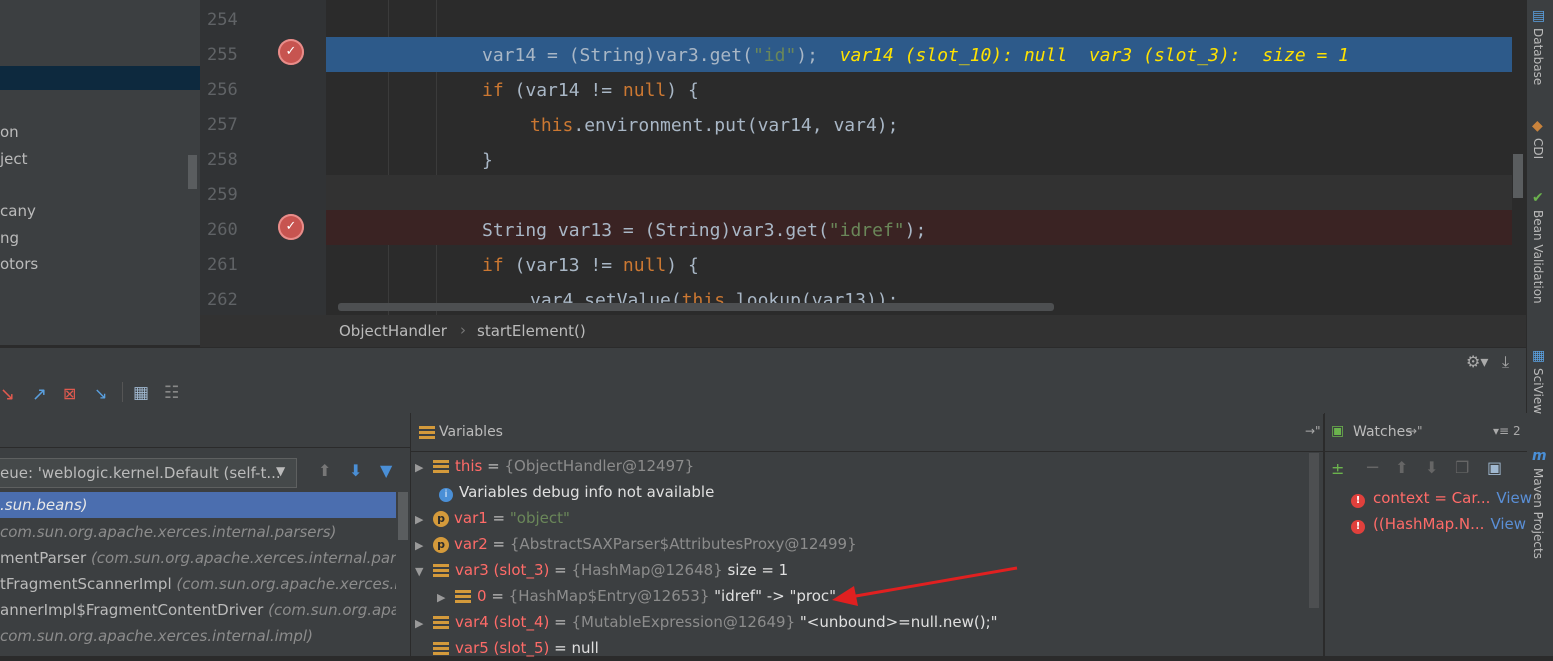 This screenshot has height=661, width=1553. What do you see at coordinates (487, 160) in the screenshot?
I see `code-line-258: }` at bounding box center [487, 160].